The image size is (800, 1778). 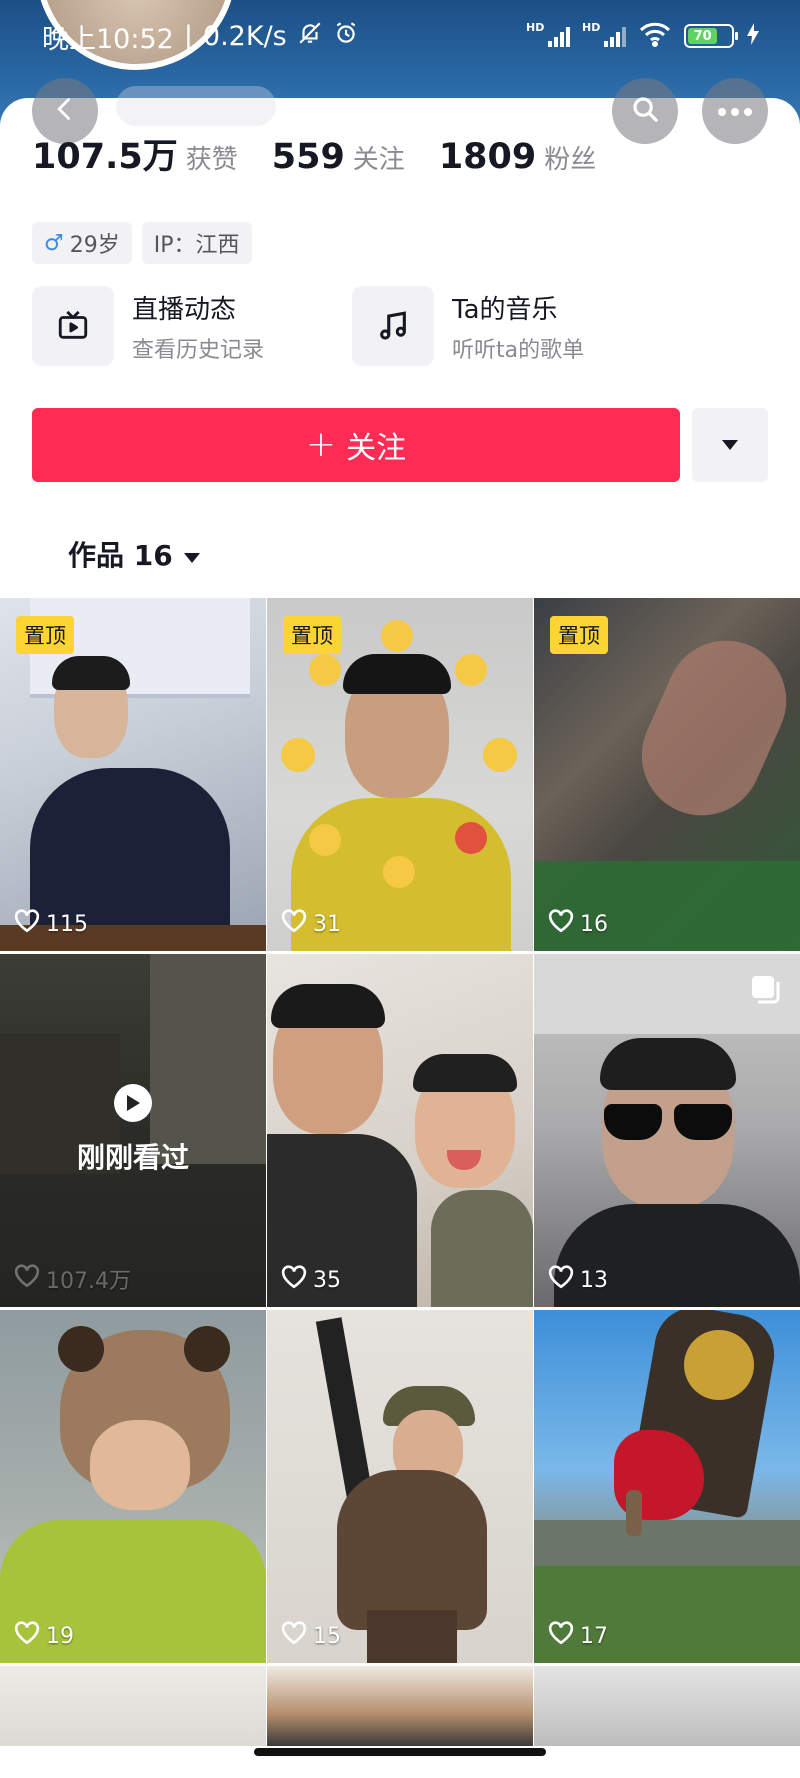 I want to click on status-time: 晚上10:52, so click(x=108, y=39).